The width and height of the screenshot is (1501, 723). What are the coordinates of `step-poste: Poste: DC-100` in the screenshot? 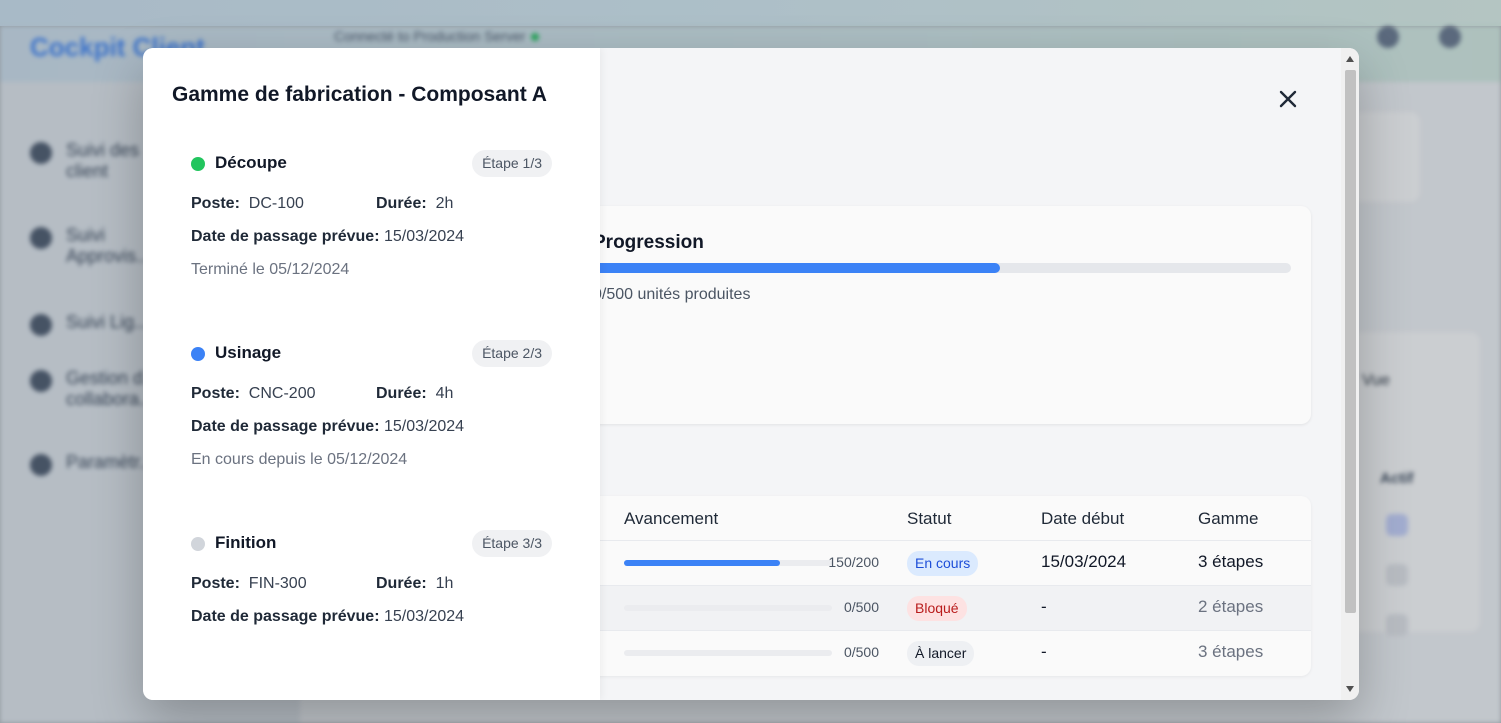 It's located at (247, 204).